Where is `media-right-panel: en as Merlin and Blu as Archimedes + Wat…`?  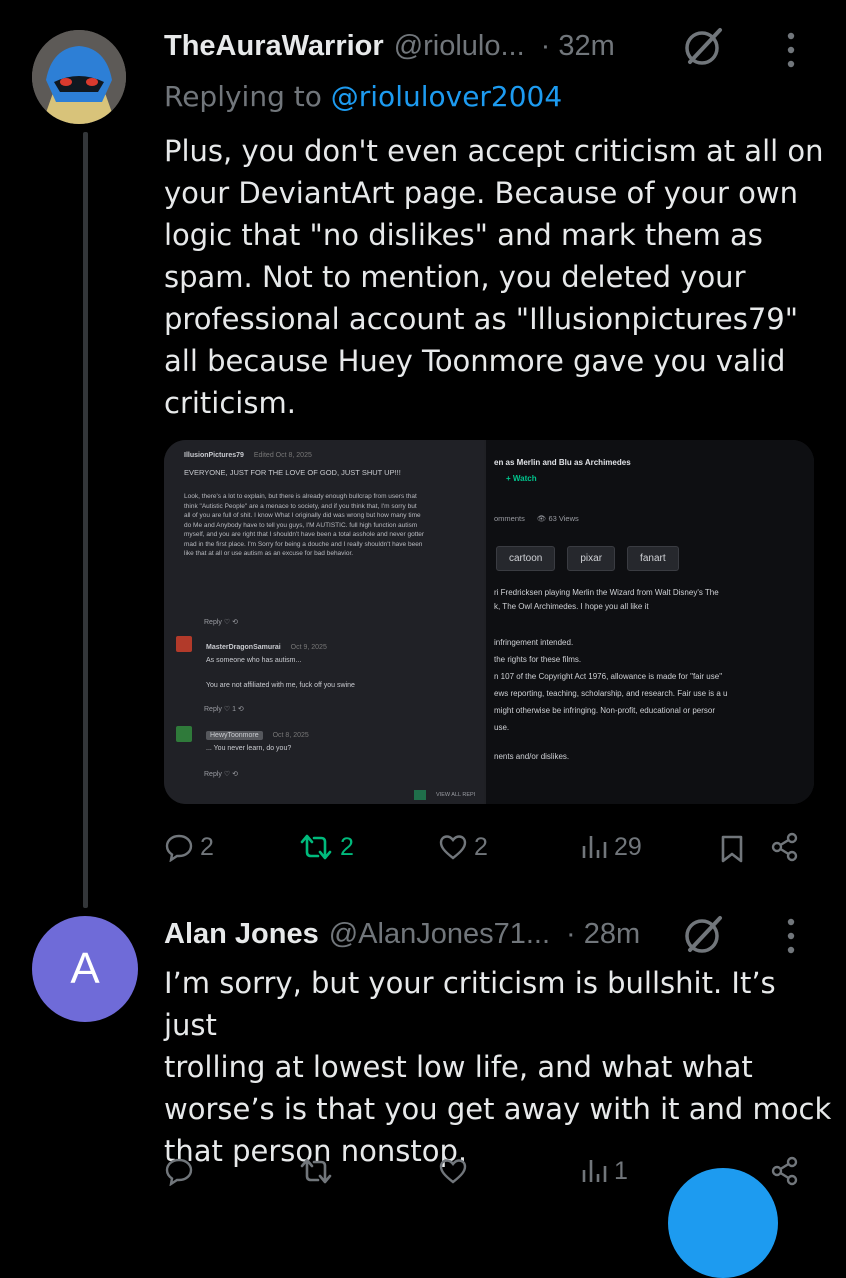
media-right-panel: en as Merlin and Blu as Archimedes + Wat… is located at coordinates (650, 622).